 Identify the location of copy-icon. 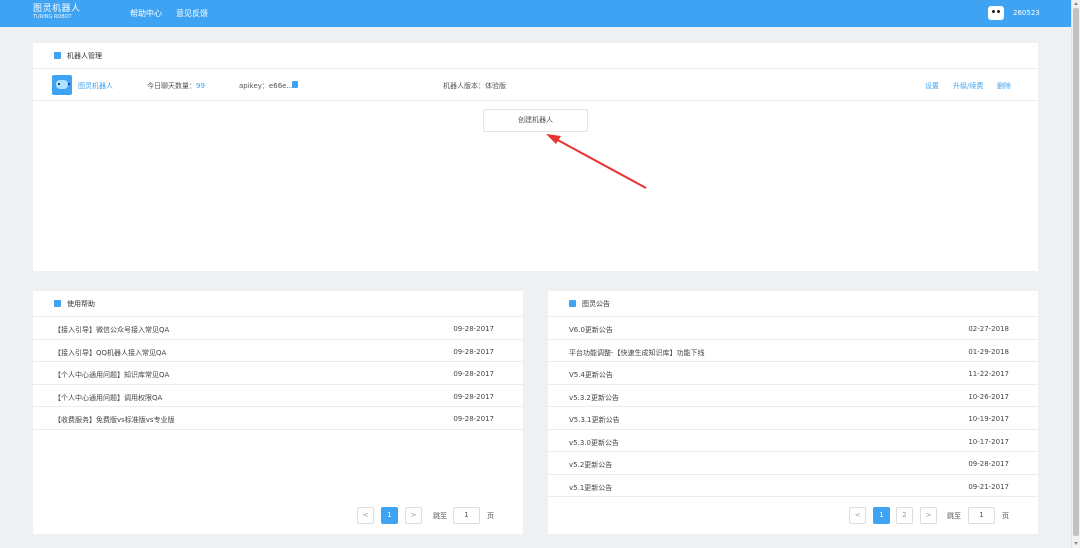
(295, 84).